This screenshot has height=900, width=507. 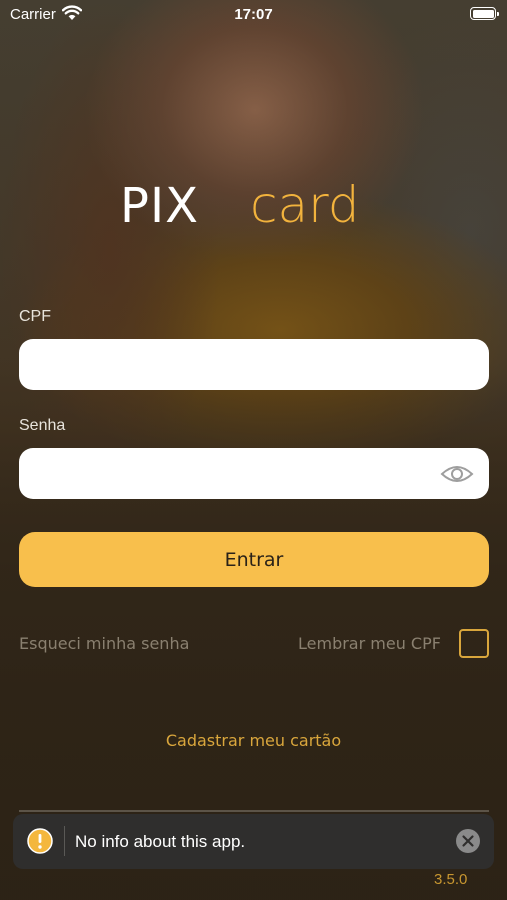 What do you see at coordinates (253, 841) in the screenshot?
I see `info-toast: No info about this app.` at bounding box center [253, 841].